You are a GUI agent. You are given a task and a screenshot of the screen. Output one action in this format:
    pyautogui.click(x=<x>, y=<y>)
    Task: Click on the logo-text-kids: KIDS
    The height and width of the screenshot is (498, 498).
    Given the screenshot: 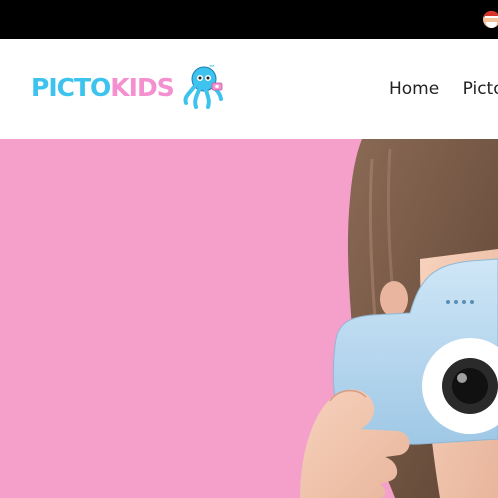 What is the action you would take?
    pyautogui.click(x=142, y=87)
    